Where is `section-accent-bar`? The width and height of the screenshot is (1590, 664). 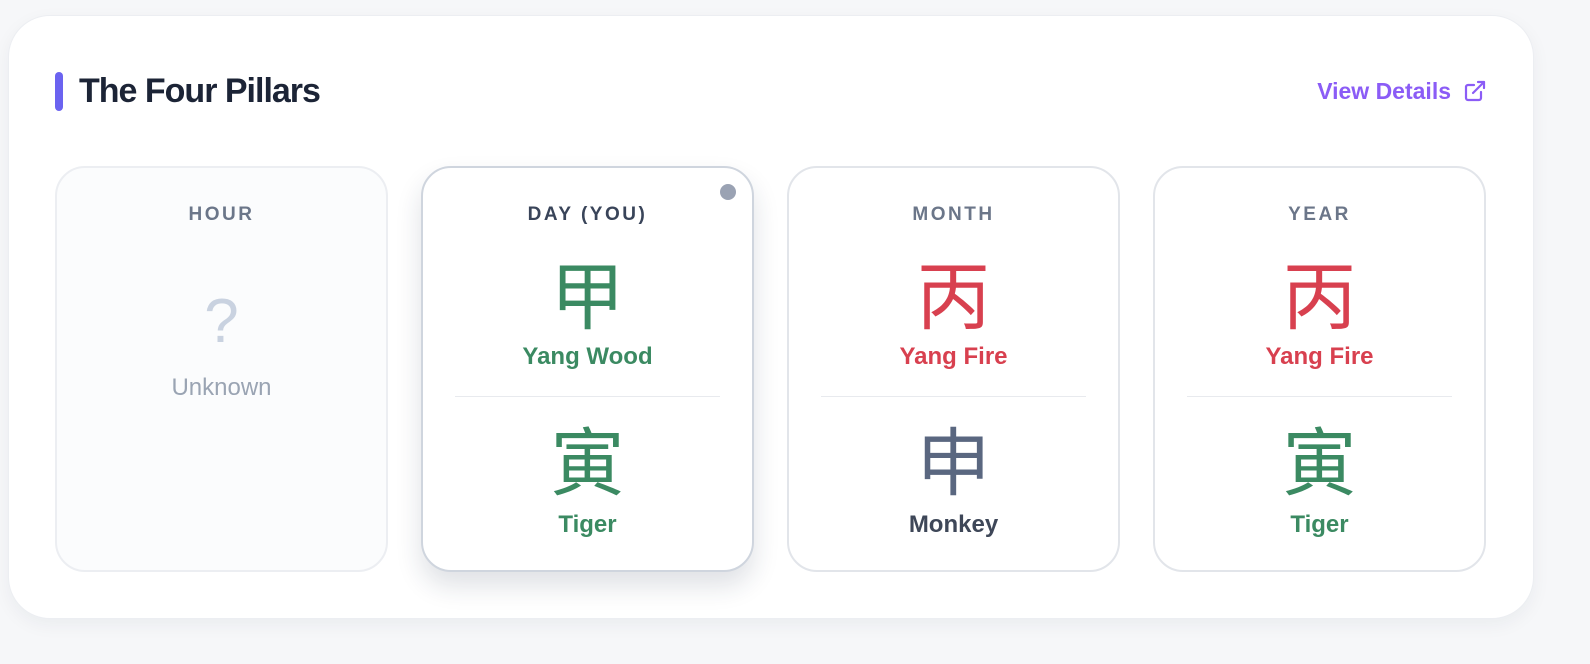
section-accent-bar is located at coordinates (59, 91).